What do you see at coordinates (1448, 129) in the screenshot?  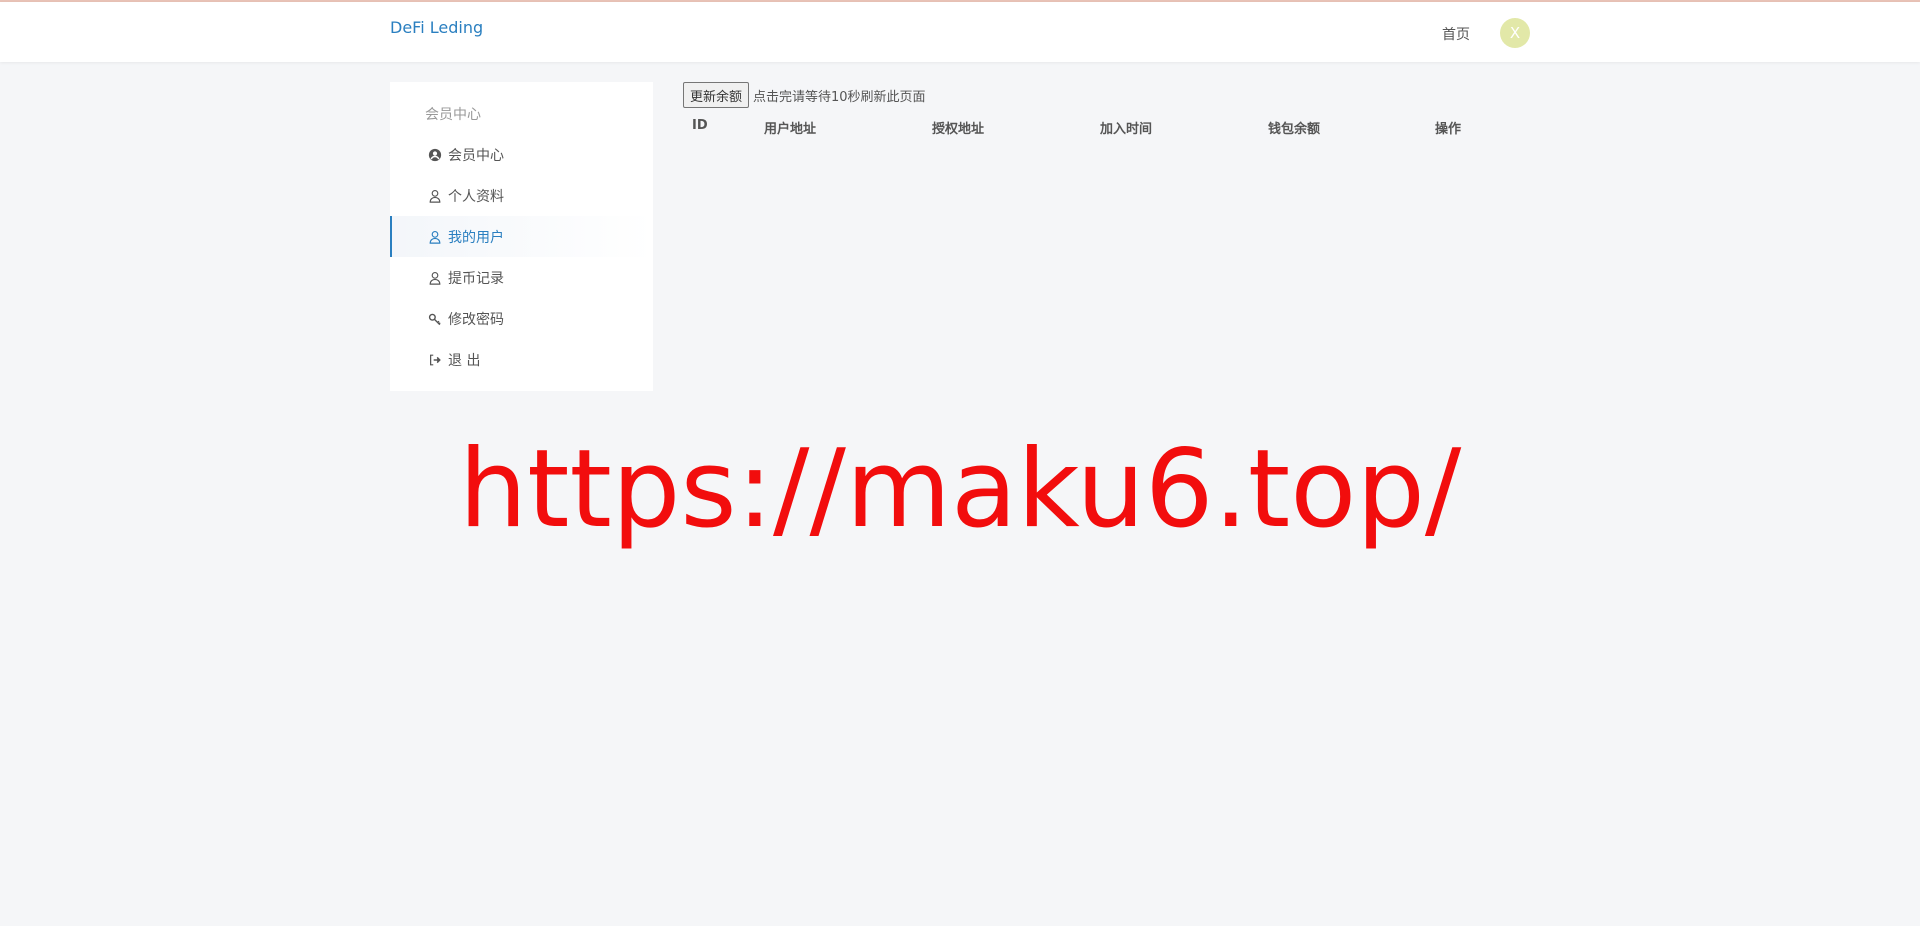 I see `column-header-actions: 操作` at bounding box center [1448, 129].